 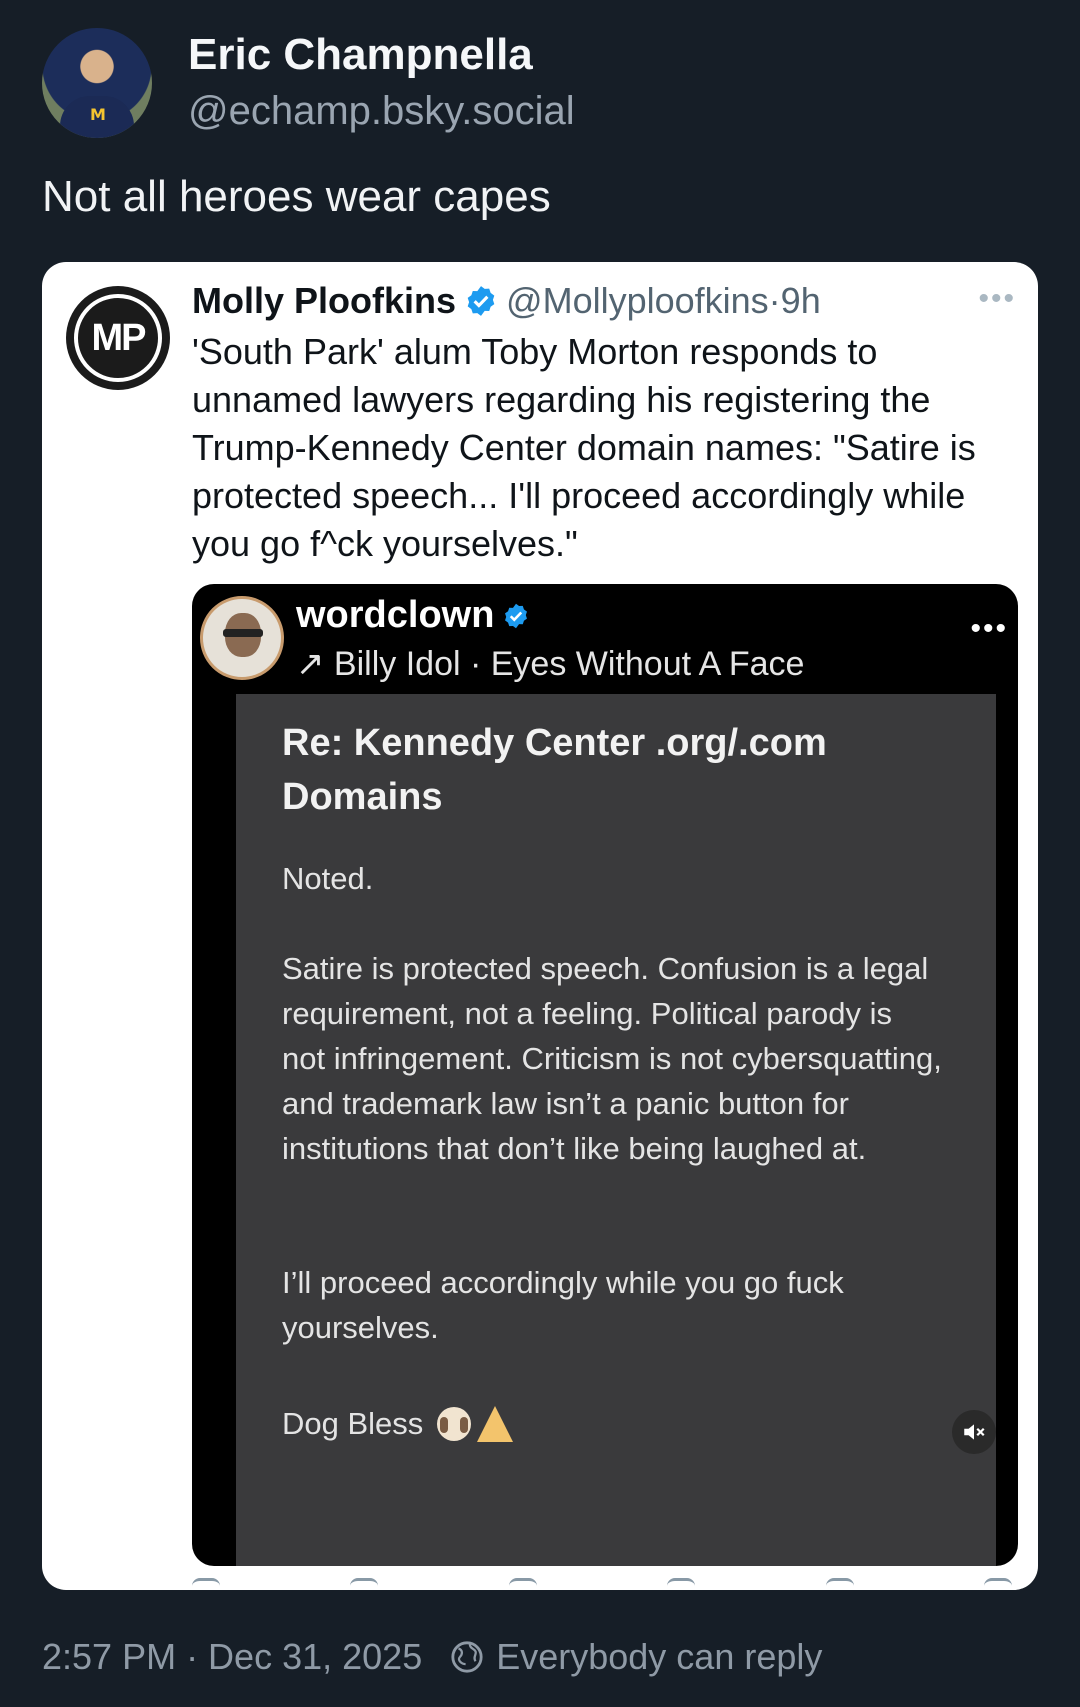 What do you see at coordinates (97, 83) in the screenshot?
I see `author-avatar: M` at bounding box center [97, 83].